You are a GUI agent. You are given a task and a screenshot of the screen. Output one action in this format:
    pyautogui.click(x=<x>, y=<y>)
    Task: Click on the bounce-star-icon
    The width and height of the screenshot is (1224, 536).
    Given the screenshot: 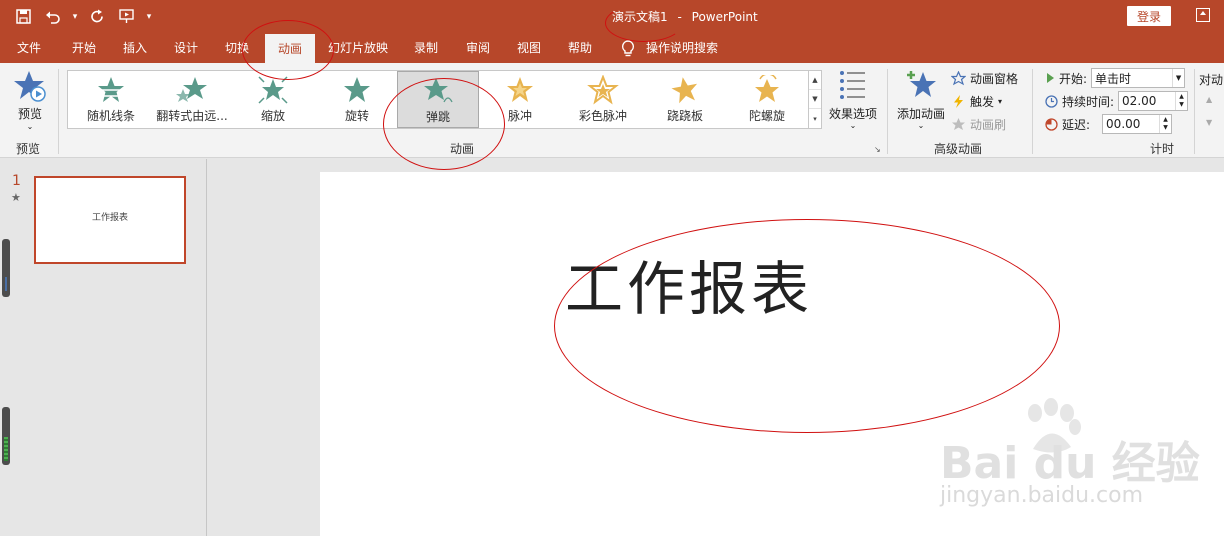 What is the action you would take?
    pyautogui.click(x=438, y=90)
    